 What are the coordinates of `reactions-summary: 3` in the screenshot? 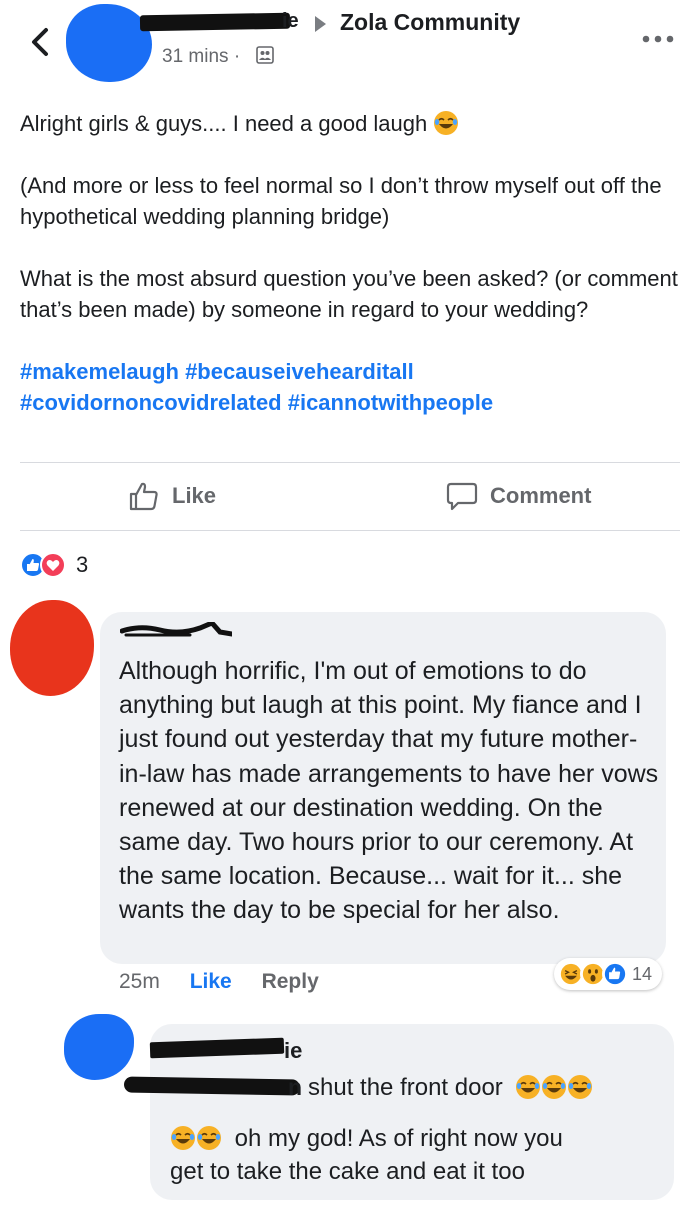 It's located at (54, 565).